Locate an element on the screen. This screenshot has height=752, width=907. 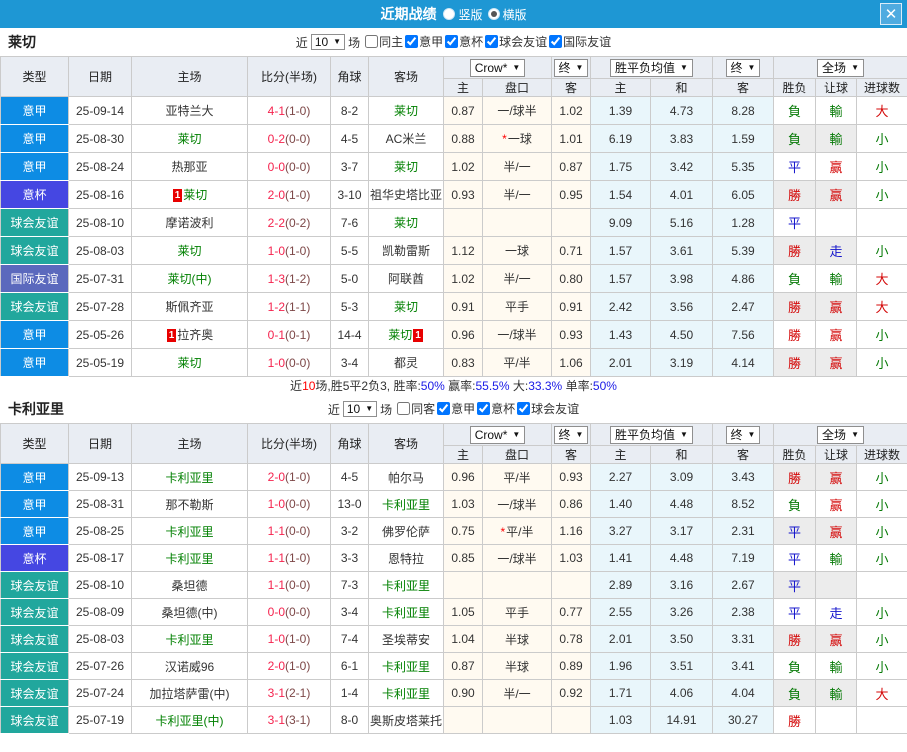
home-team-link: 汉诺威96 is located at coordinates (189, 667).